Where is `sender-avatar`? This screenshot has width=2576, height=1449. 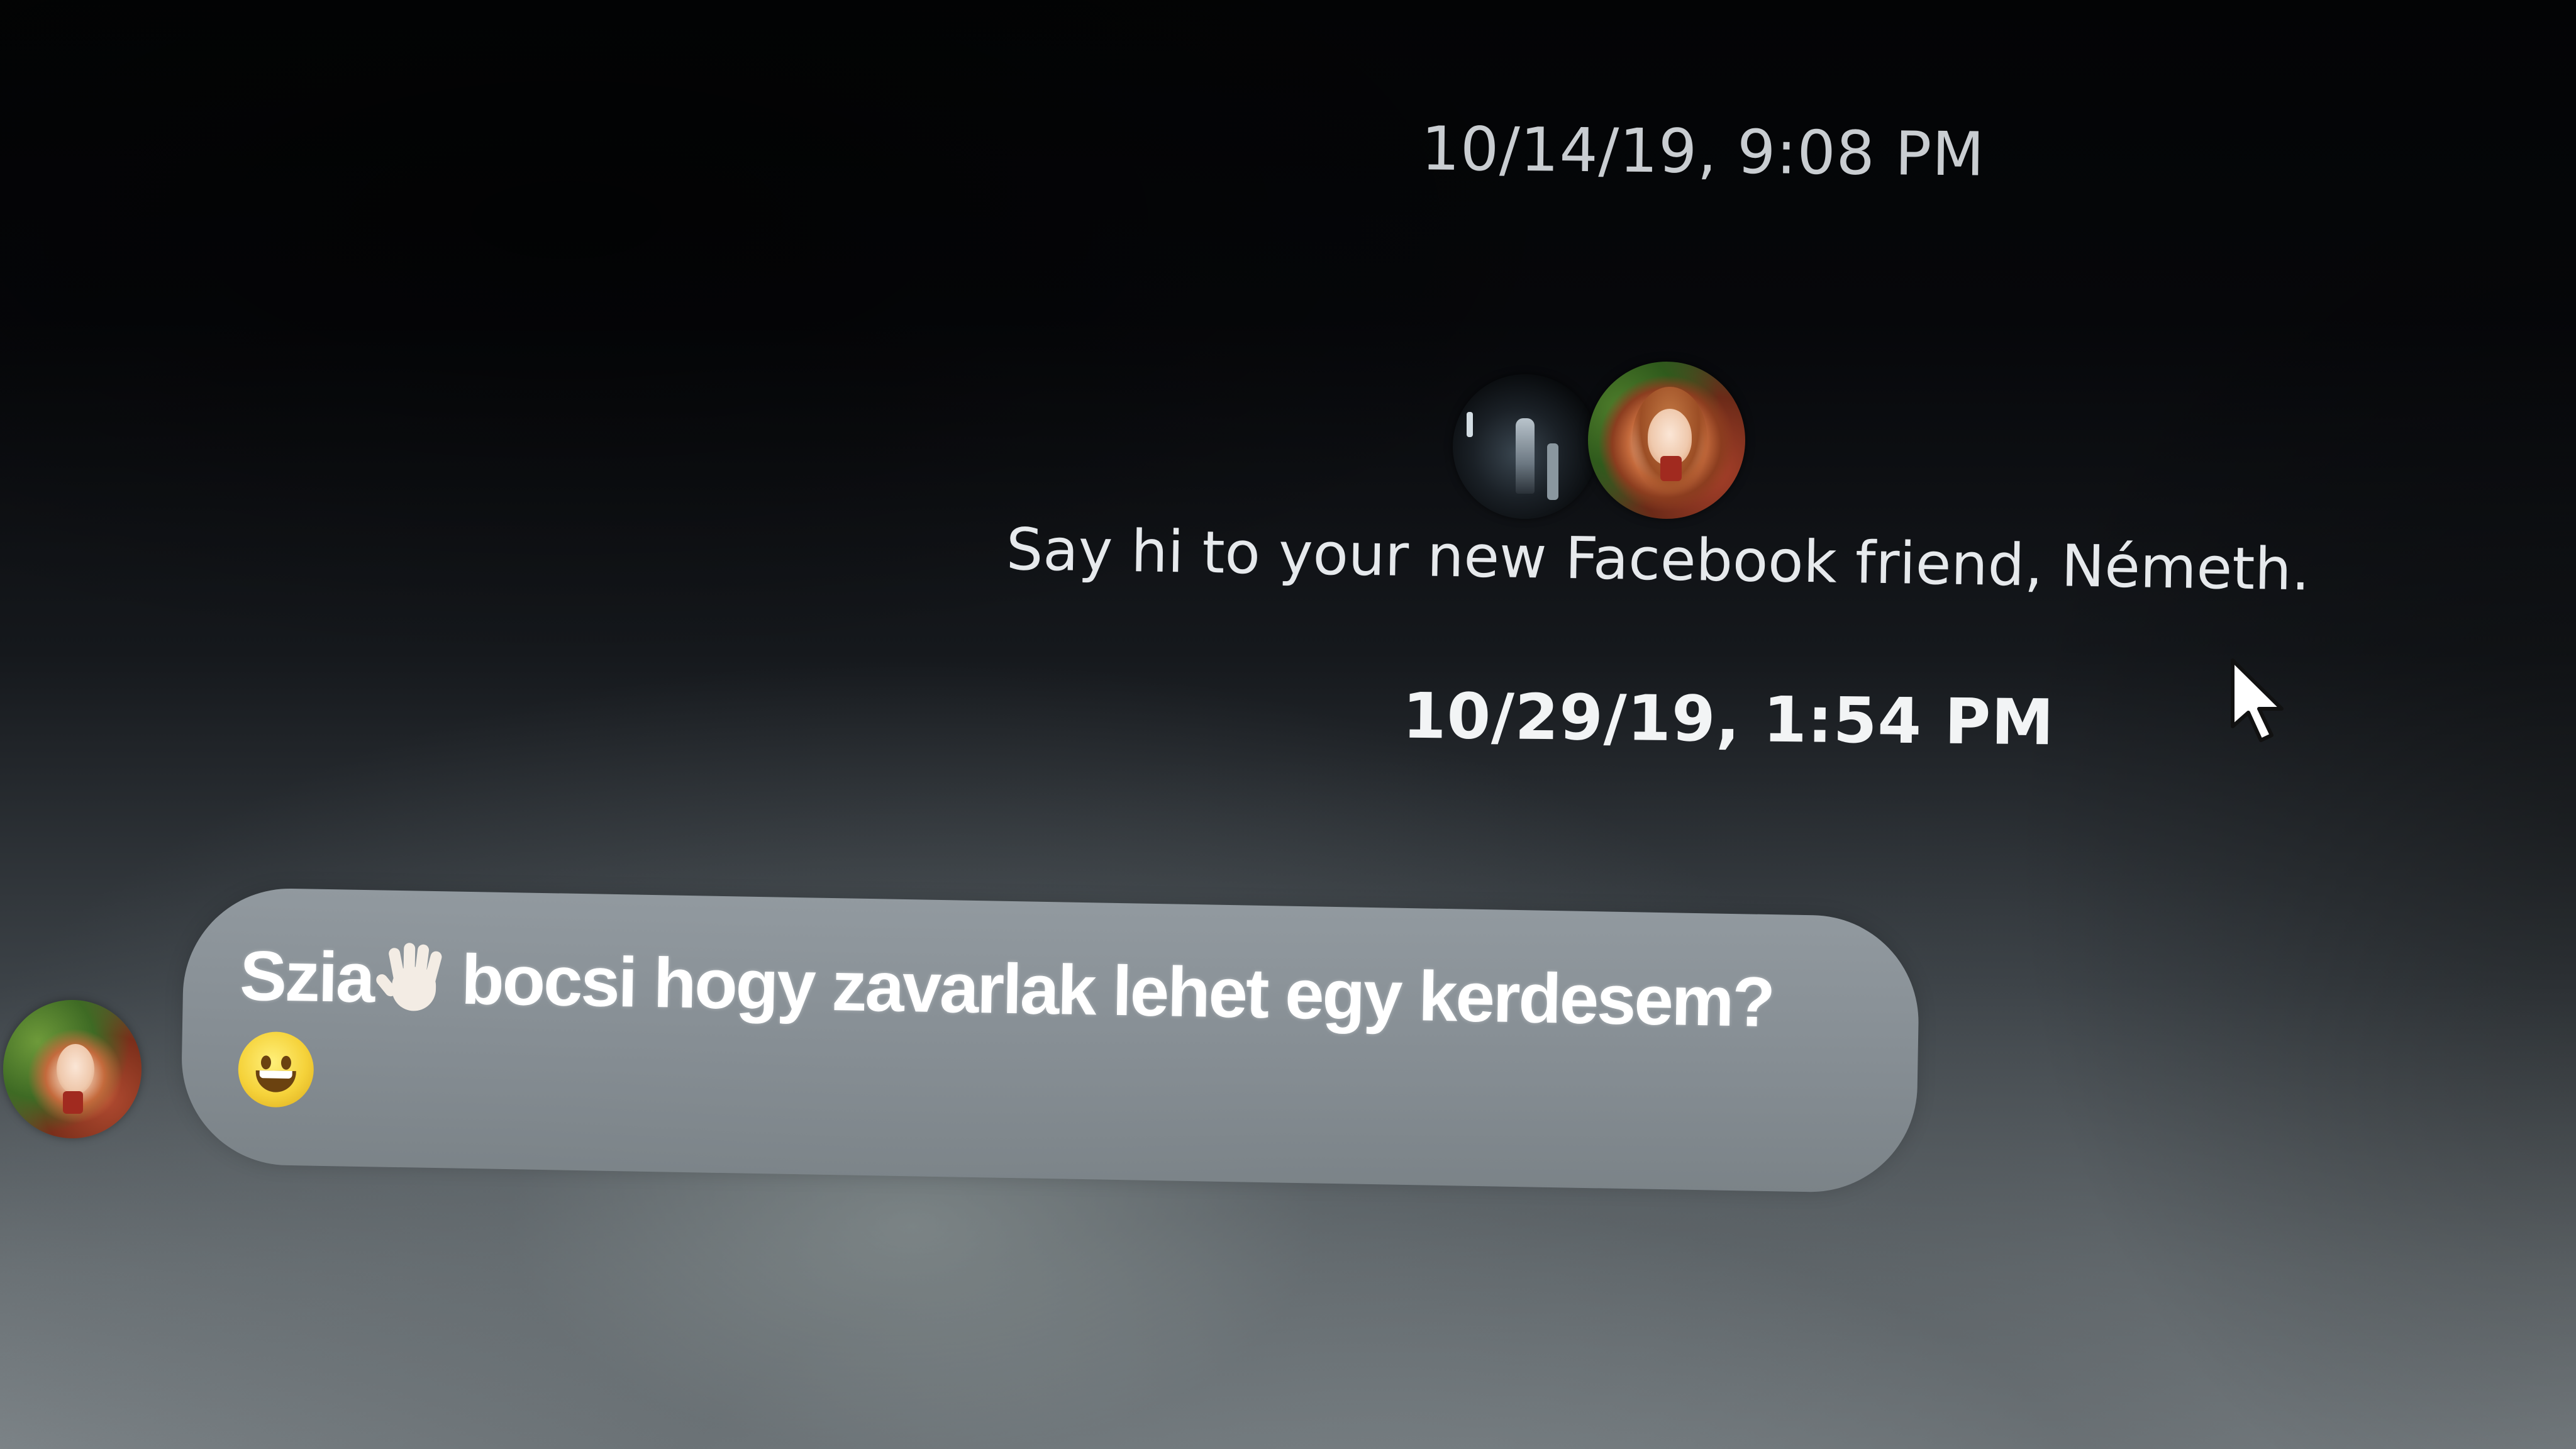
sender-avatar is located at coordinates (72, 1069).